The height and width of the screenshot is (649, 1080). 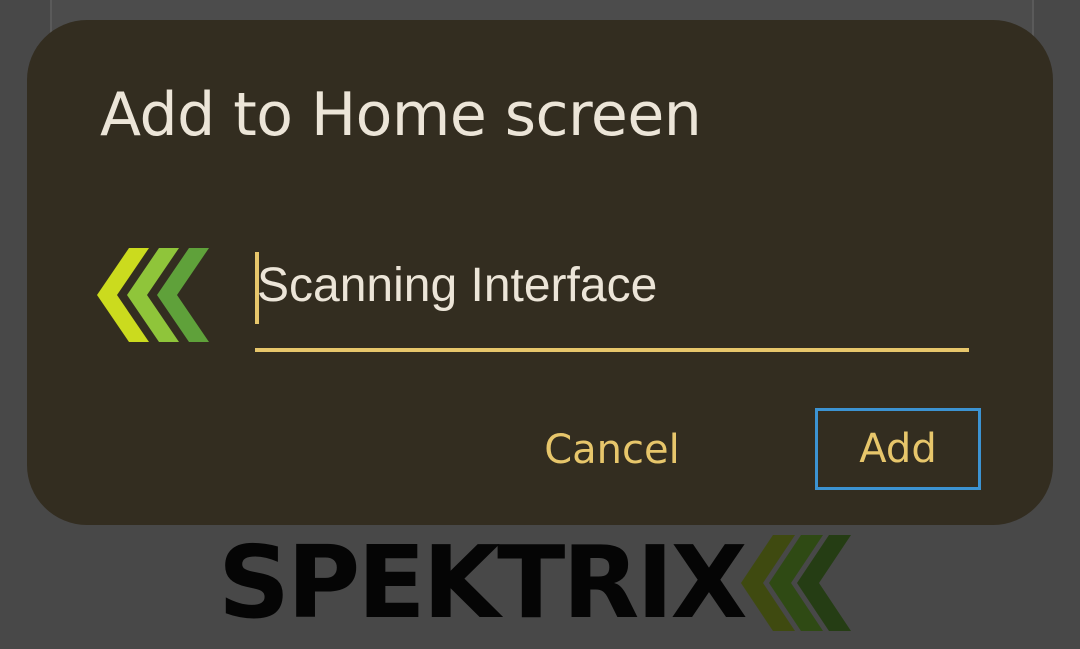 What do you see at coordinates (401, 115) in the screenshot?
I see `dialog-title: Add to Home screen` at bounding box center [401, 115].